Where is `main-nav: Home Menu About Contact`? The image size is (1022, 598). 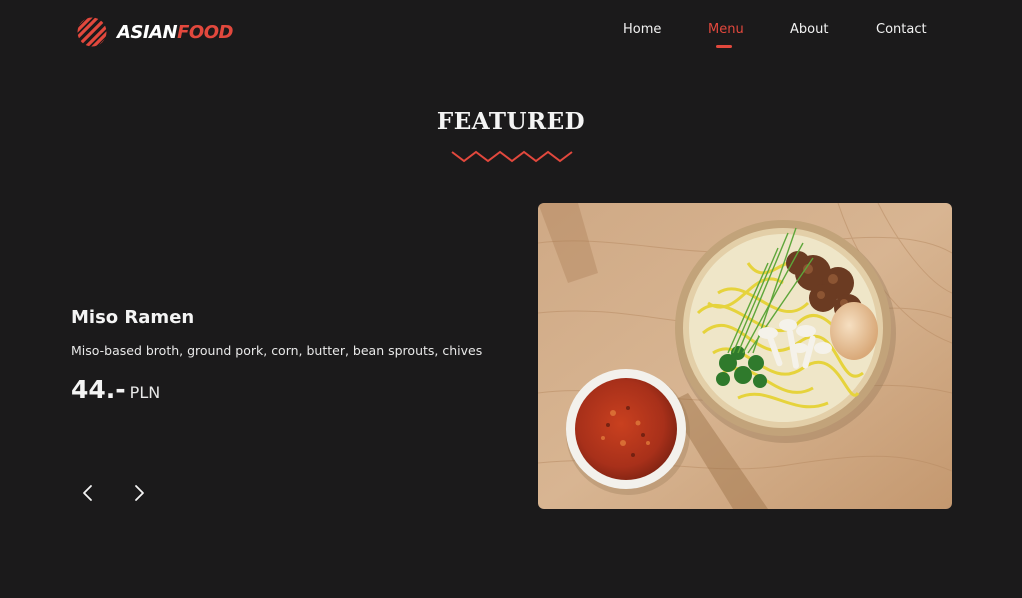 main-nav: Home Menu About Contact is located at coordinates (511, 37).